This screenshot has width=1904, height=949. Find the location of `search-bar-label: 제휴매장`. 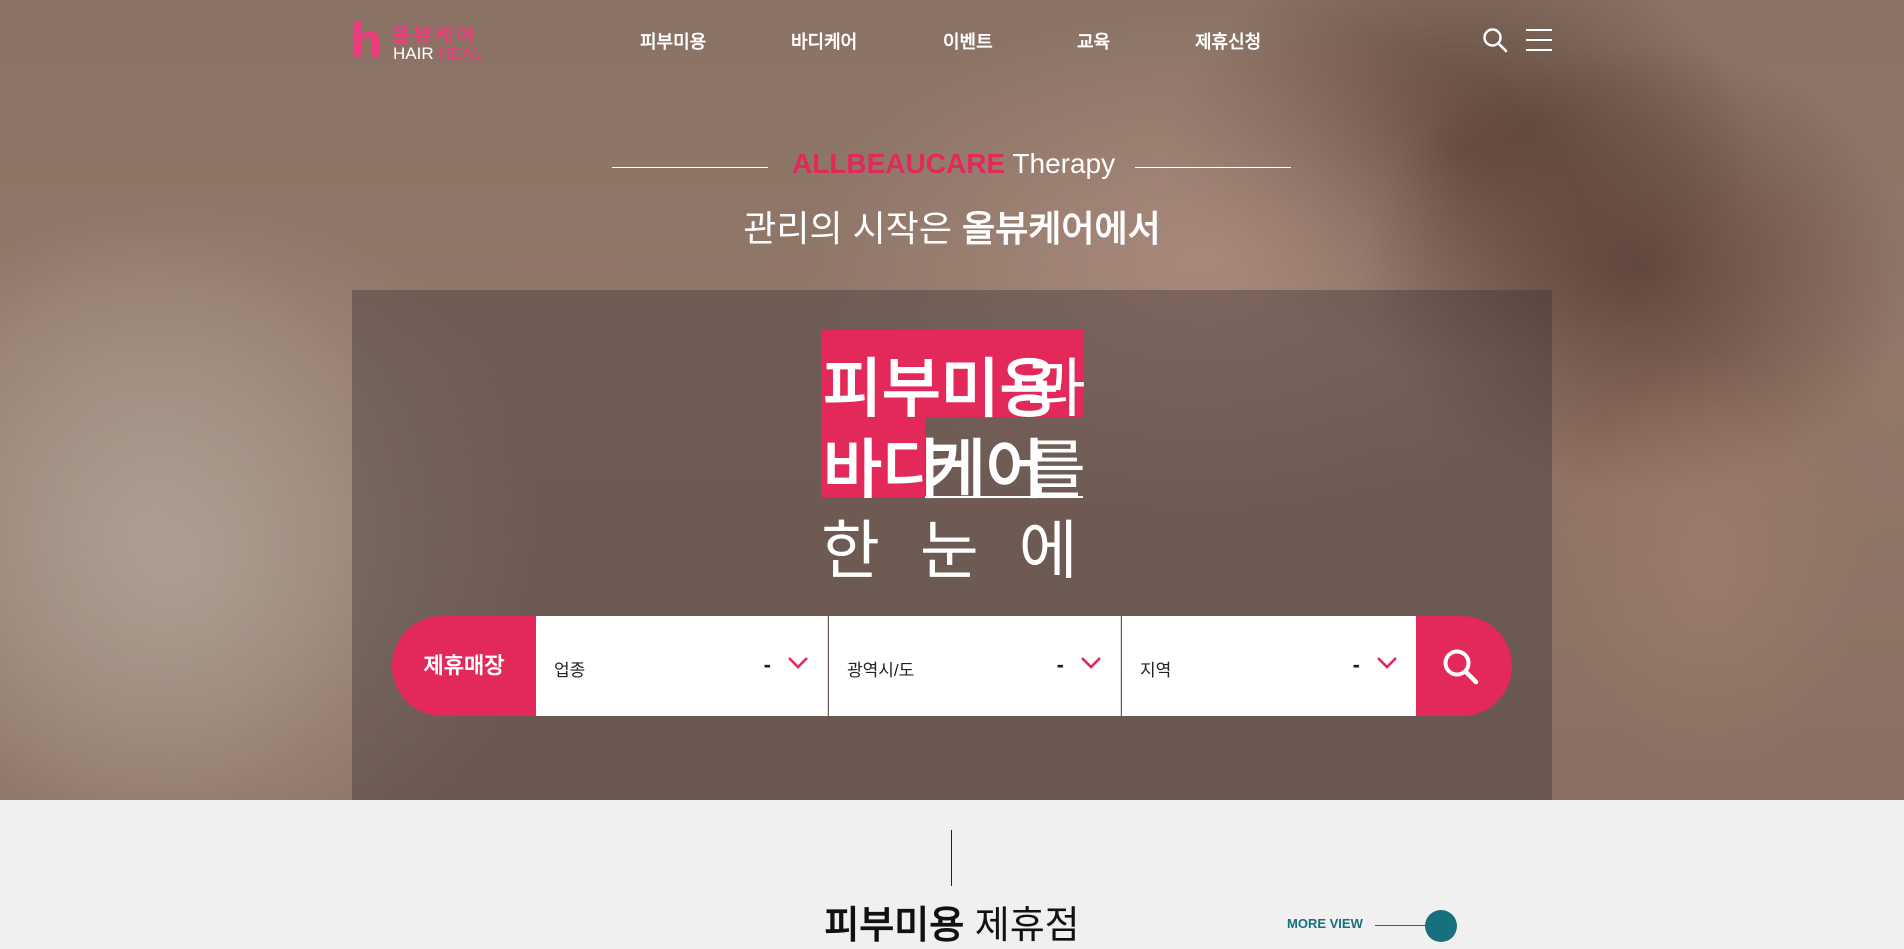

search-bar-label: 제휴매장 is located at coordinates (464, 666).